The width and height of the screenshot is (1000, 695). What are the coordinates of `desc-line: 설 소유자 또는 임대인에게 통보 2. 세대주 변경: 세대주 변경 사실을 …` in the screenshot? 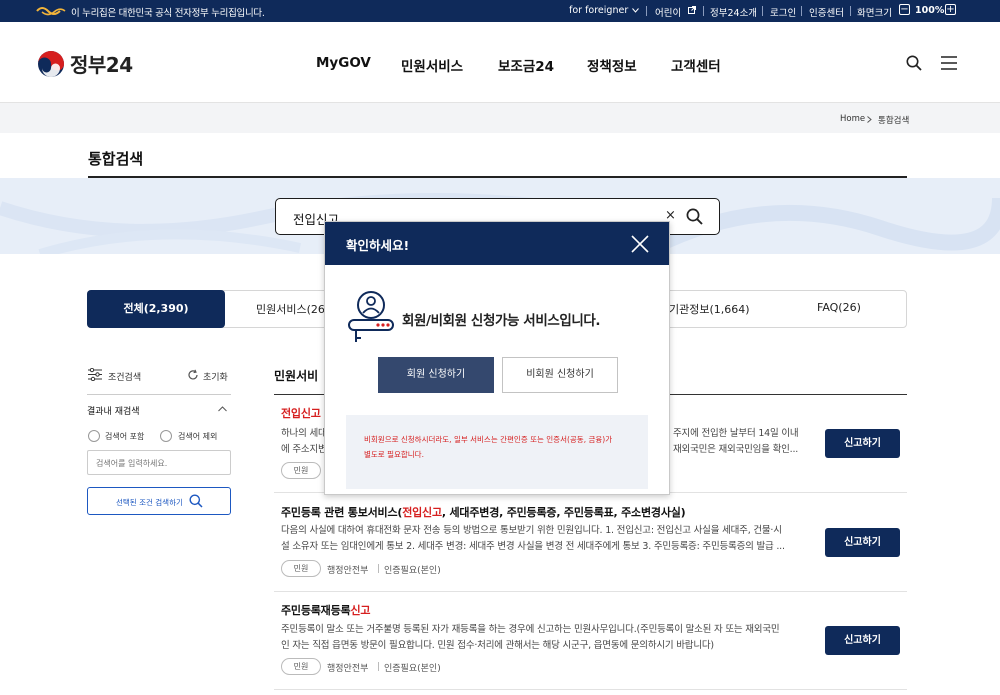 It's located at (533, 546).